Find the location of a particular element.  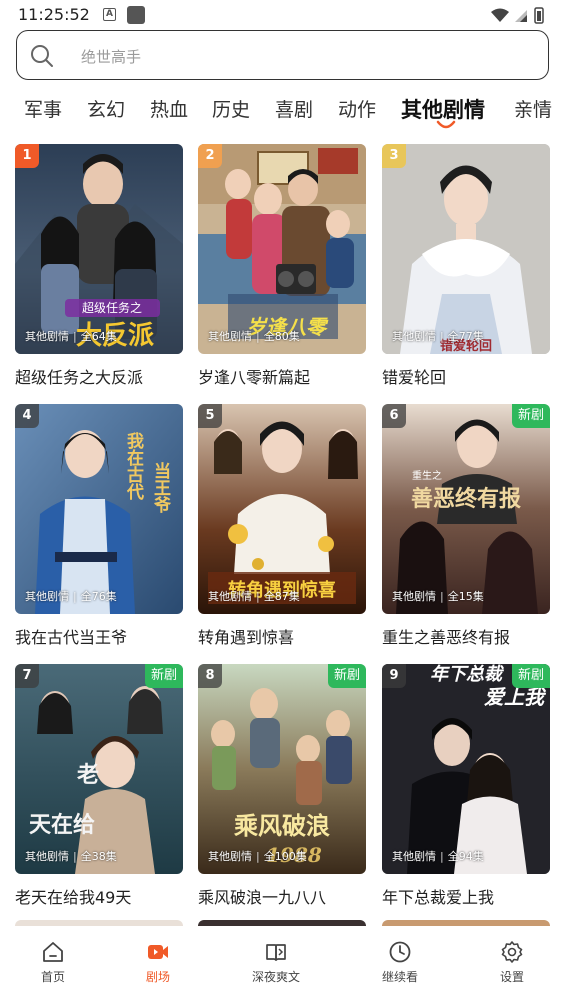

poster-image: 乘风破浪 1988 is located at coordinates (282, 769).